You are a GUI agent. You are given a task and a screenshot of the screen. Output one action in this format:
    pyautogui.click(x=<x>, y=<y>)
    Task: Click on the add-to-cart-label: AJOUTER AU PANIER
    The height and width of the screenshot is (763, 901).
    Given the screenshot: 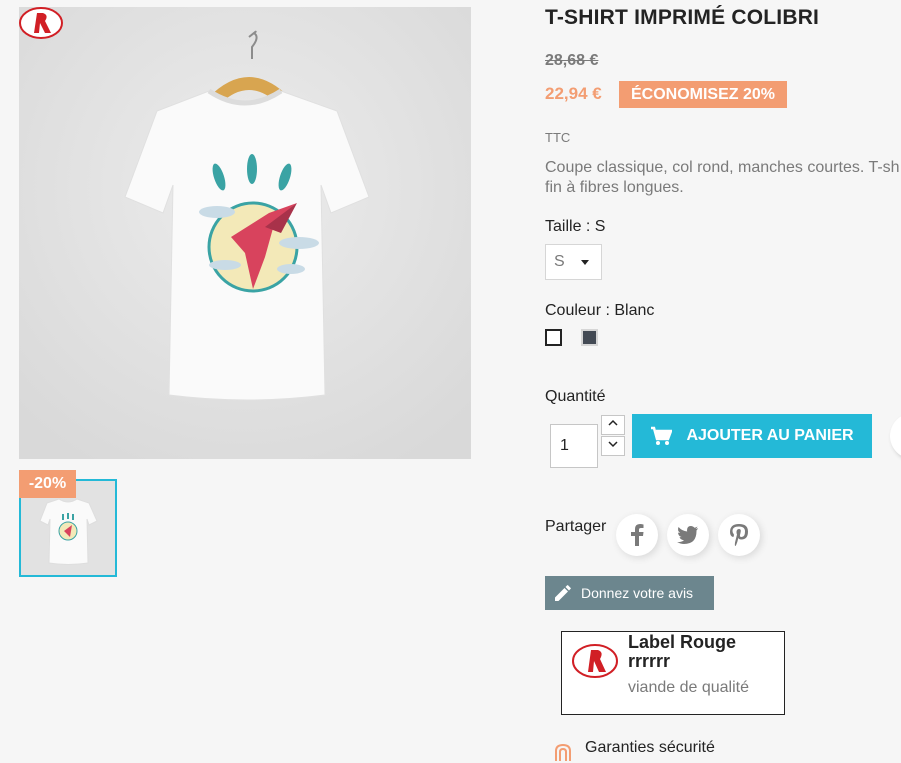 What is the action you would take?
    pyautogui.click(x=770, y=435)
    